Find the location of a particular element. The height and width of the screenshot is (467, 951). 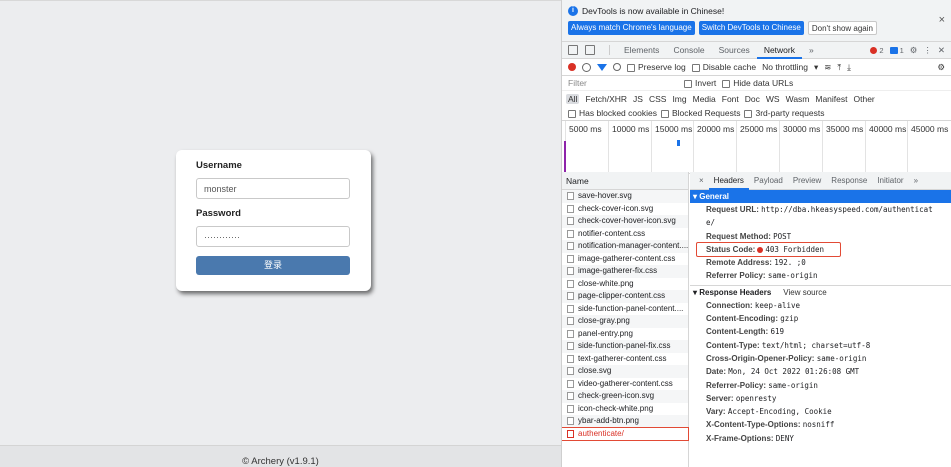

download-icon: ⤓ is located at coordinates (849, 67).